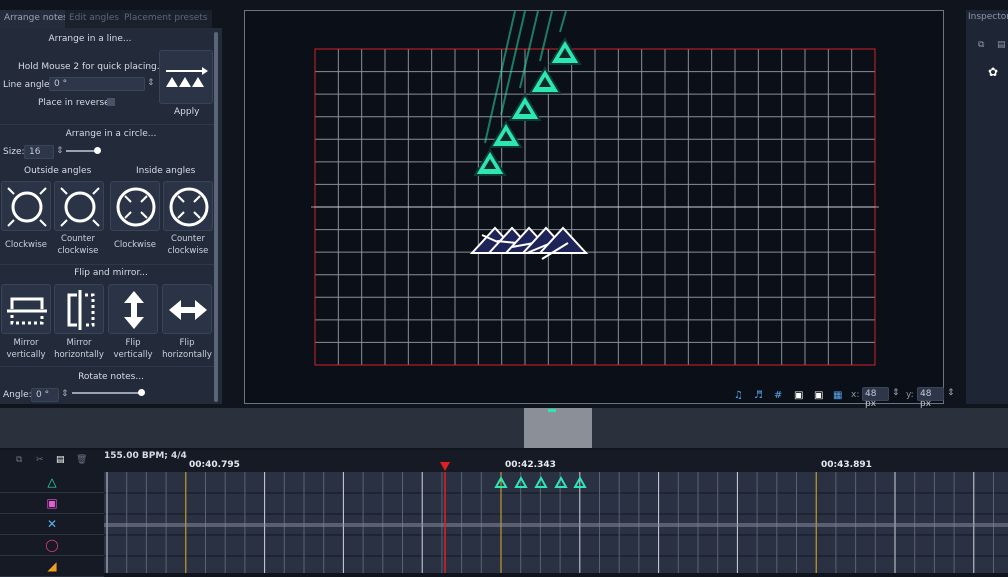 This screenshot has height=577, width=1008. I want to click on mirror-horizontal-icon, so click(81, 310).